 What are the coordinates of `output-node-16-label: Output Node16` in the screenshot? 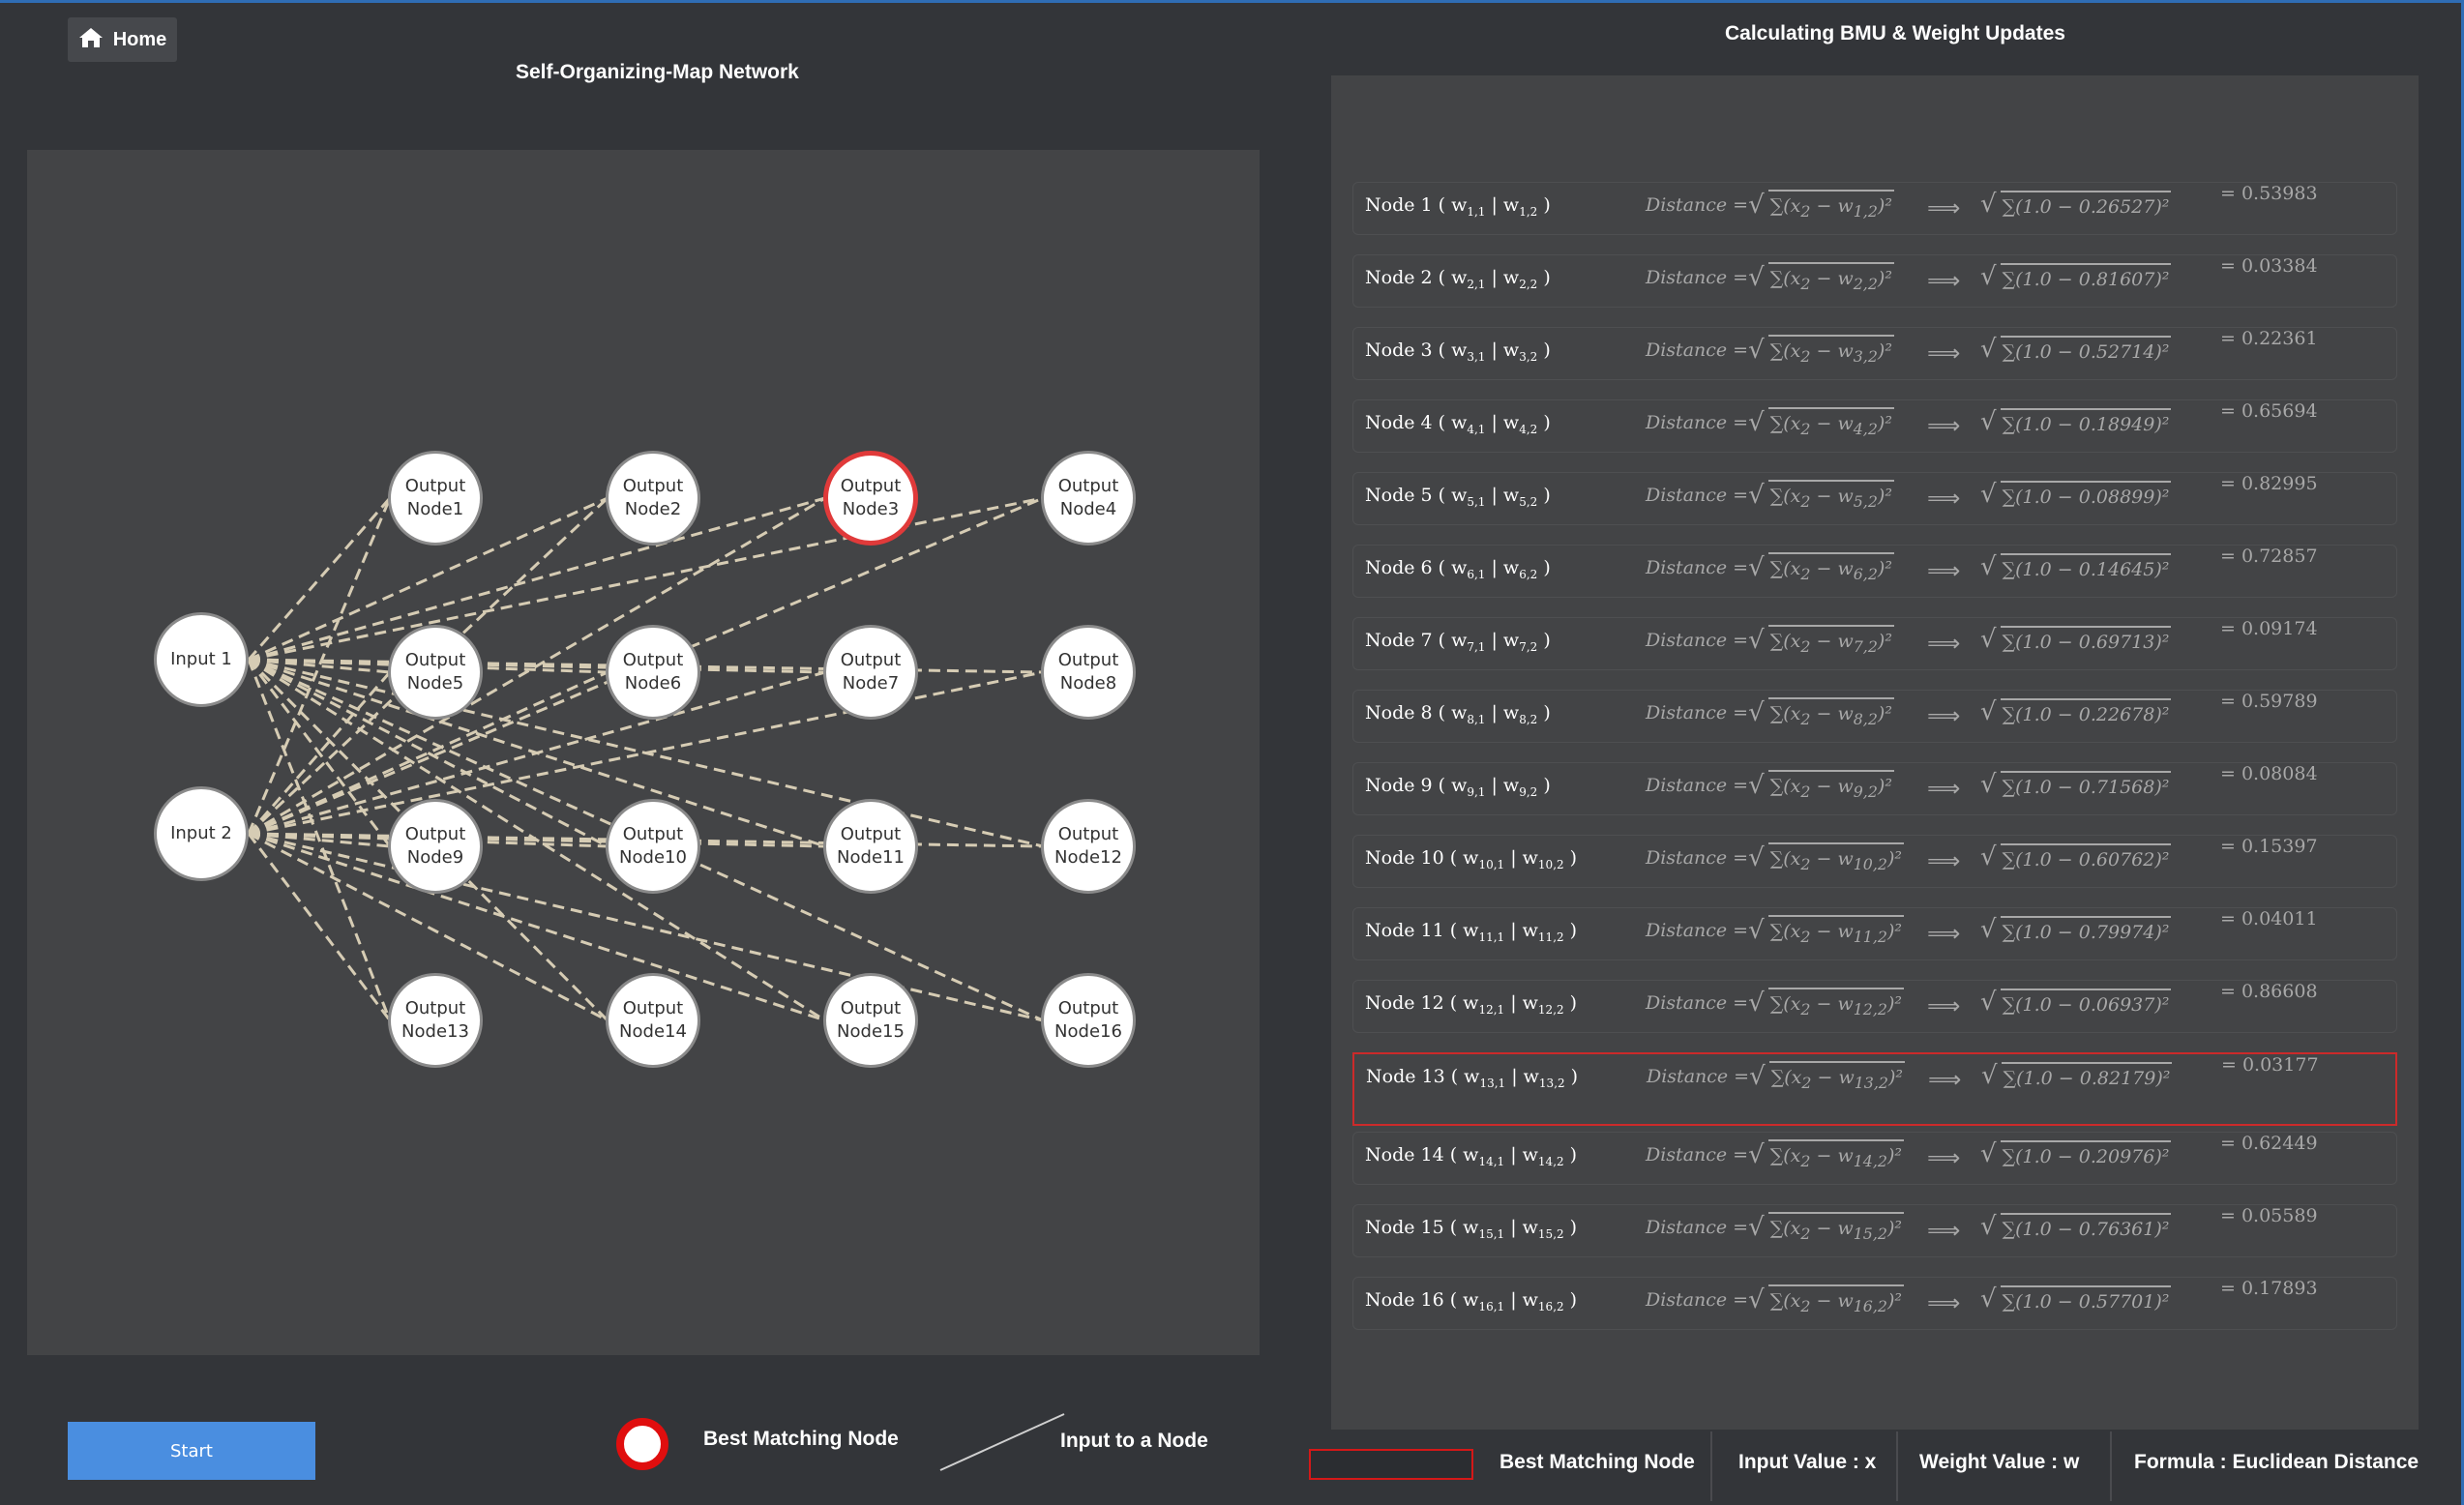 It's located at (1088, 1020).